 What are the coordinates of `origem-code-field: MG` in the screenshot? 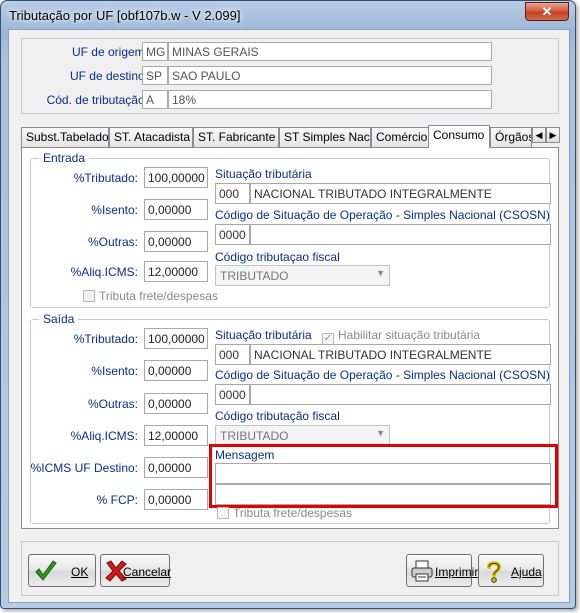 It's located at (155, 51).